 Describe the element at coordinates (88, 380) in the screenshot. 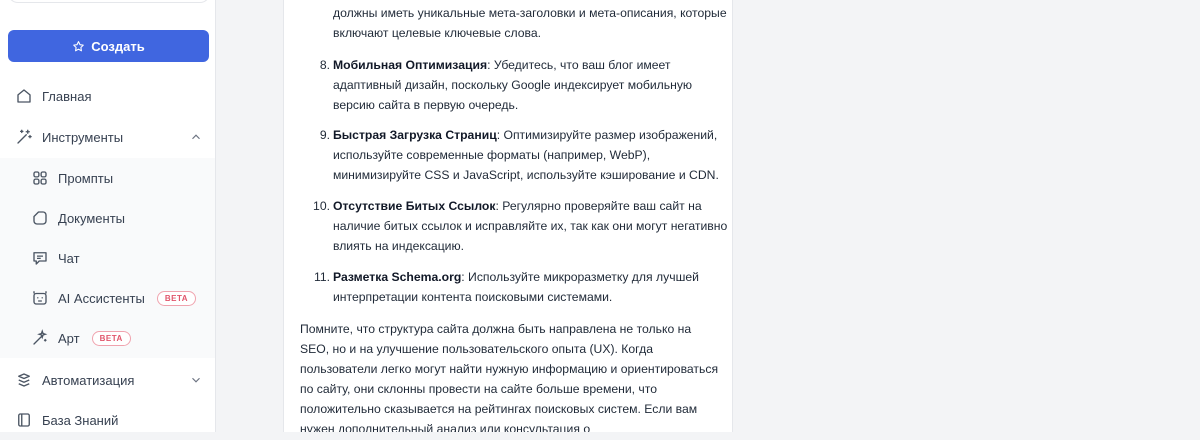

I see `sidebar-item-label: Автоматизация` at that location.